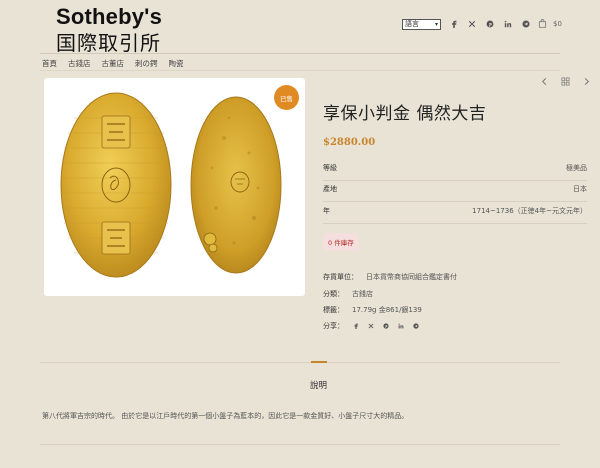 This screenshot has height=468, width=600. I want to click on cart-total: $0, so click(557, 23).